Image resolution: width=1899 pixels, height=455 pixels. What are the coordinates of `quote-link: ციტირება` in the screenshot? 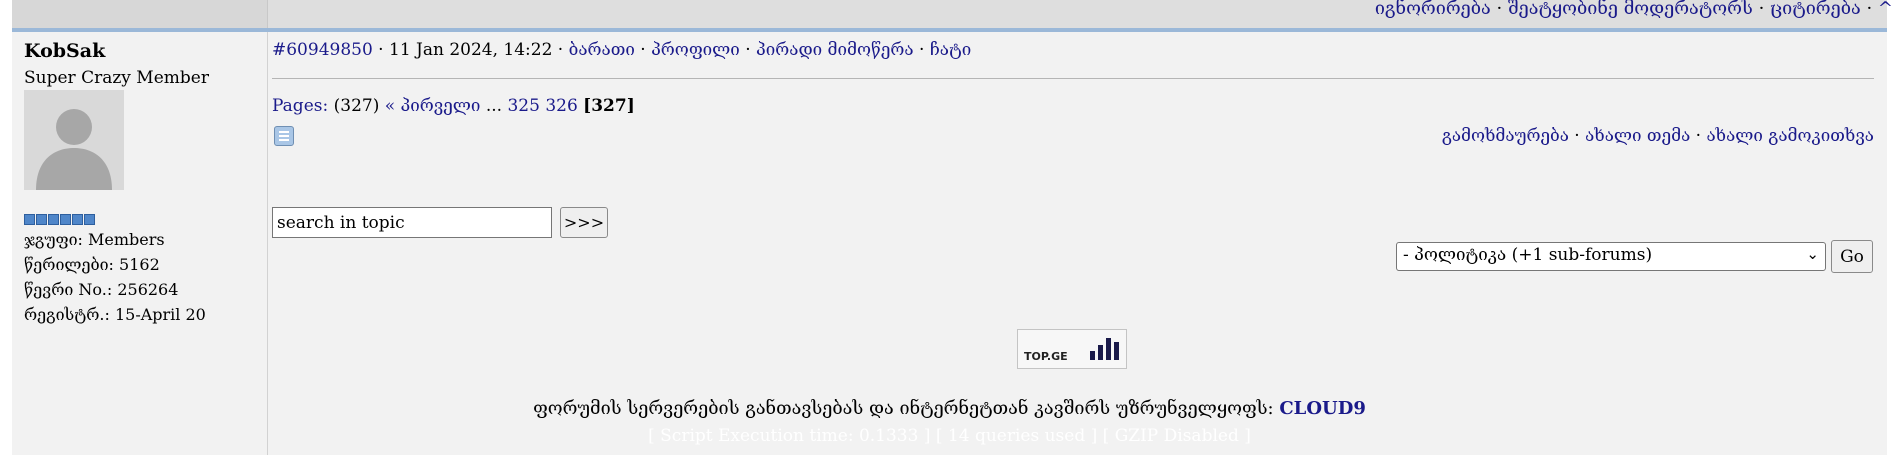 It's located at (1815, 9).